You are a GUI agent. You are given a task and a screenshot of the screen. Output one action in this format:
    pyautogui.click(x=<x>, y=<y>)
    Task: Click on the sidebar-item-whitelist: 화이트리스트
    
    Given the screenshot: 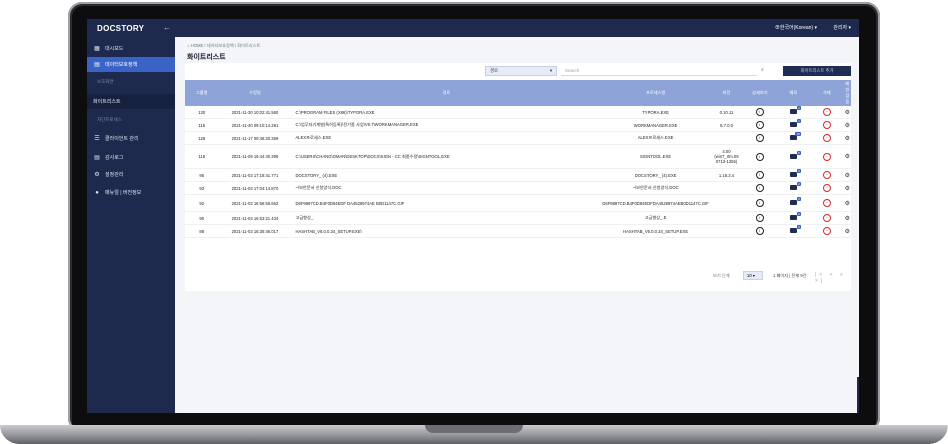 What is the action you would take?
    pyautogui.click(x=131, y=101)
    